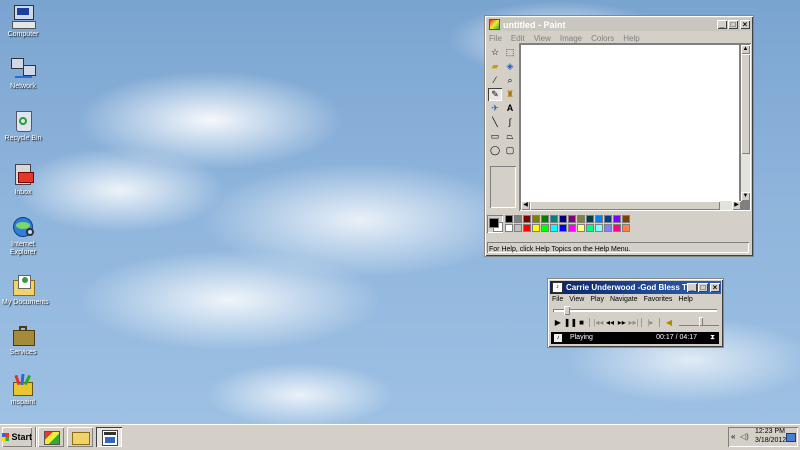 This screenshot has height=450, width=800. What do you see at coordinates (582, 322) in the screenshot?
I see `stop-icon: ■` at bounding box center [582, 322].